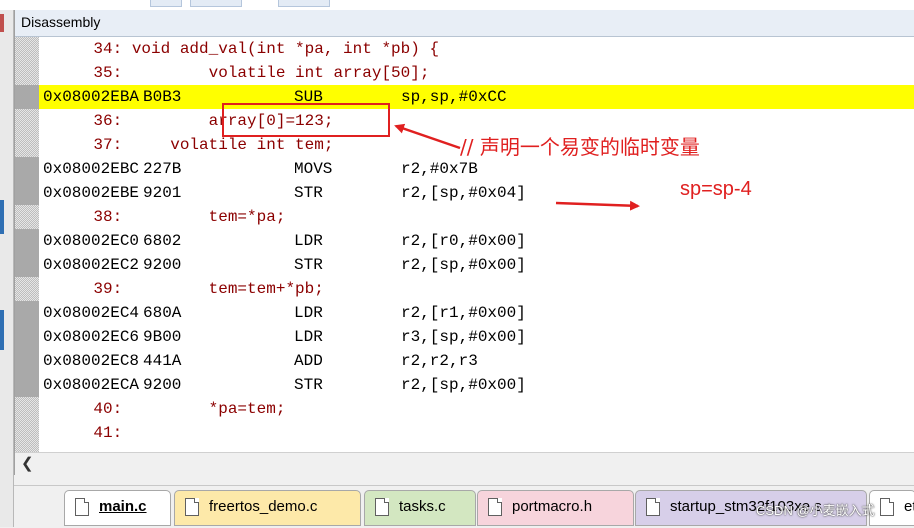 The height and width of the screenshot is (528, 914). I want to click on annotation-arrows, so click(517, 167).